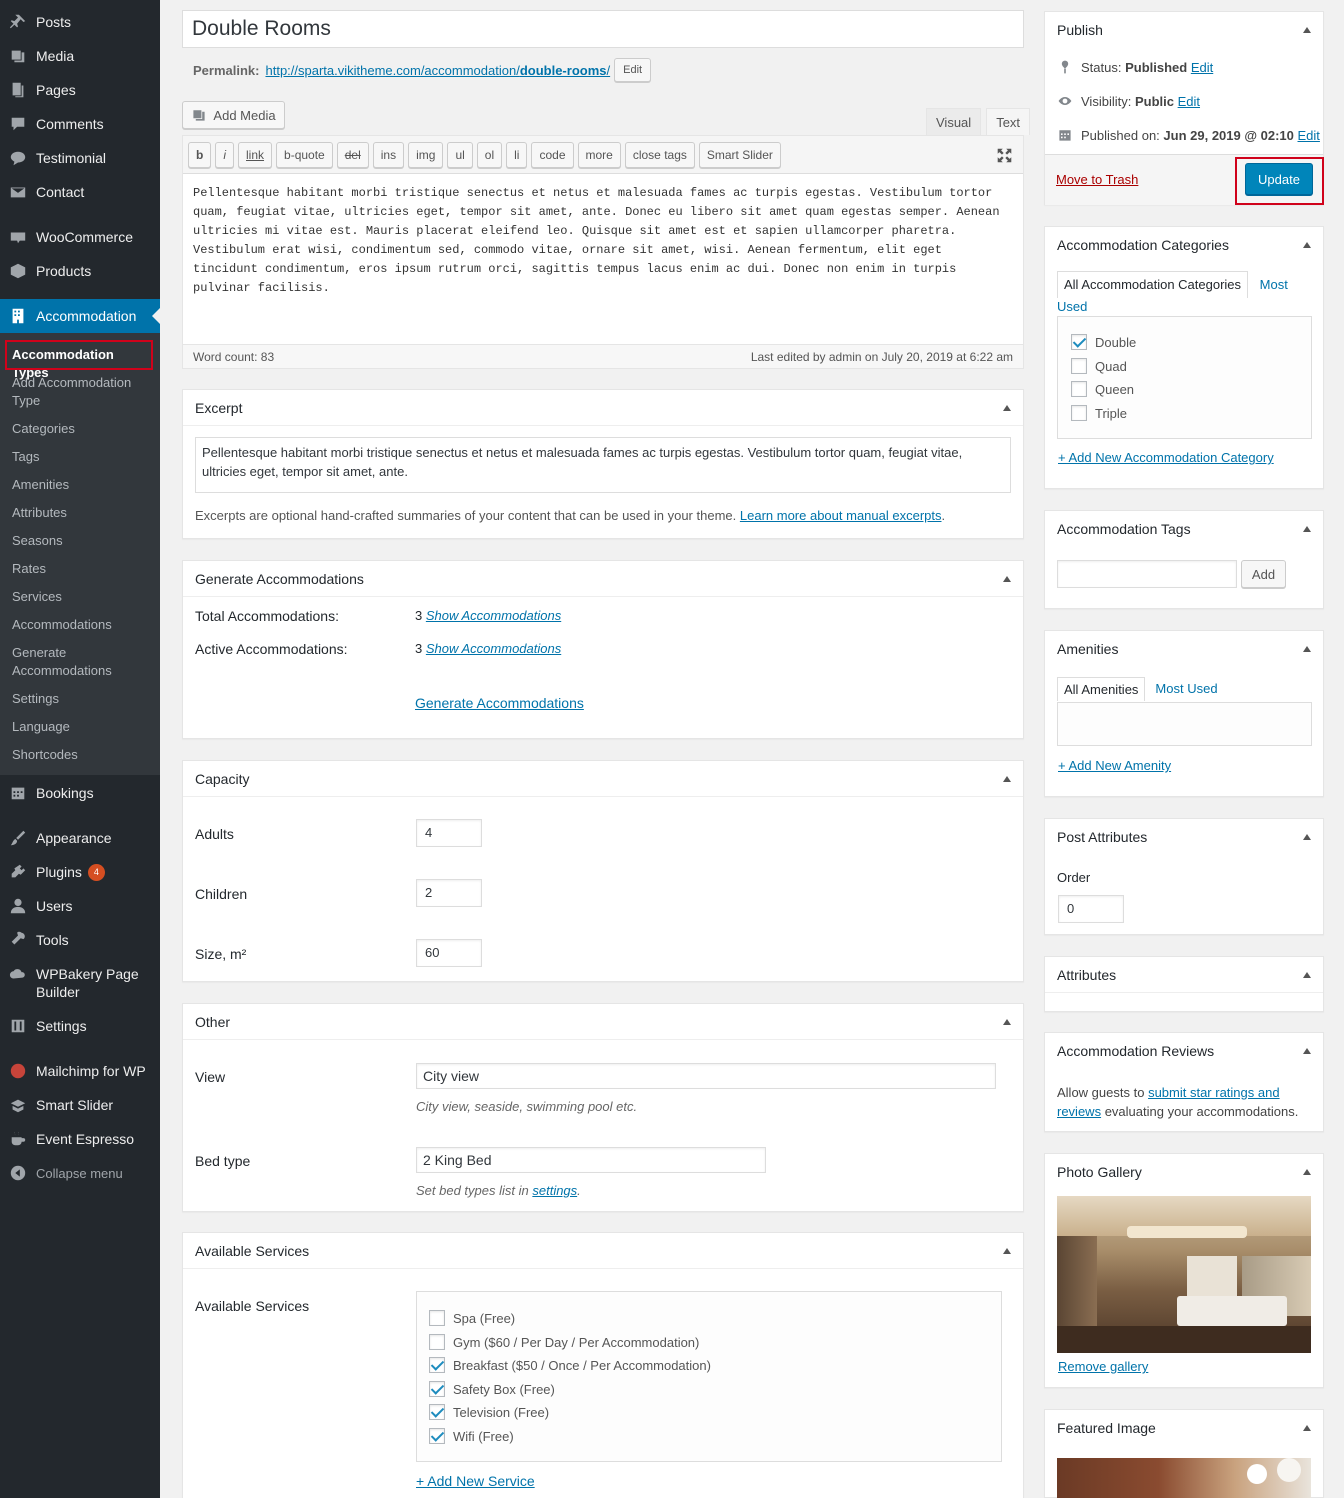 The width and height of the screenshot is (1344, 1498). What do you see at coordinates (739, 154) in the screenshot?
I see `qt-smart-slider-button: Smart Slider` at bounding box center [739, 154].